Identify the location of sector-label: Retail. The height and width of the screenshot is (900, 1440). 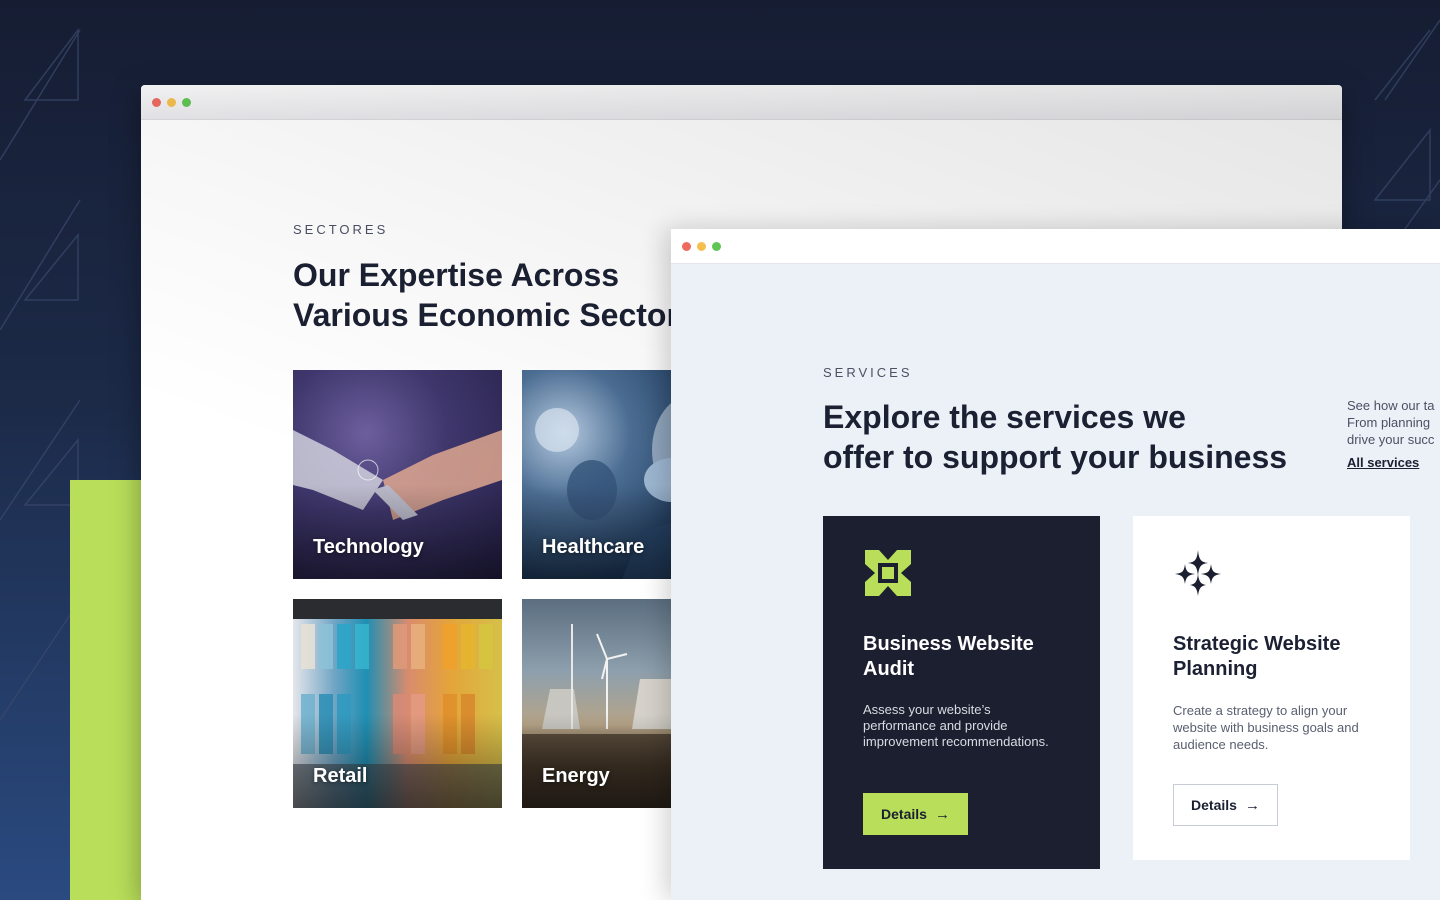
(340, 776).